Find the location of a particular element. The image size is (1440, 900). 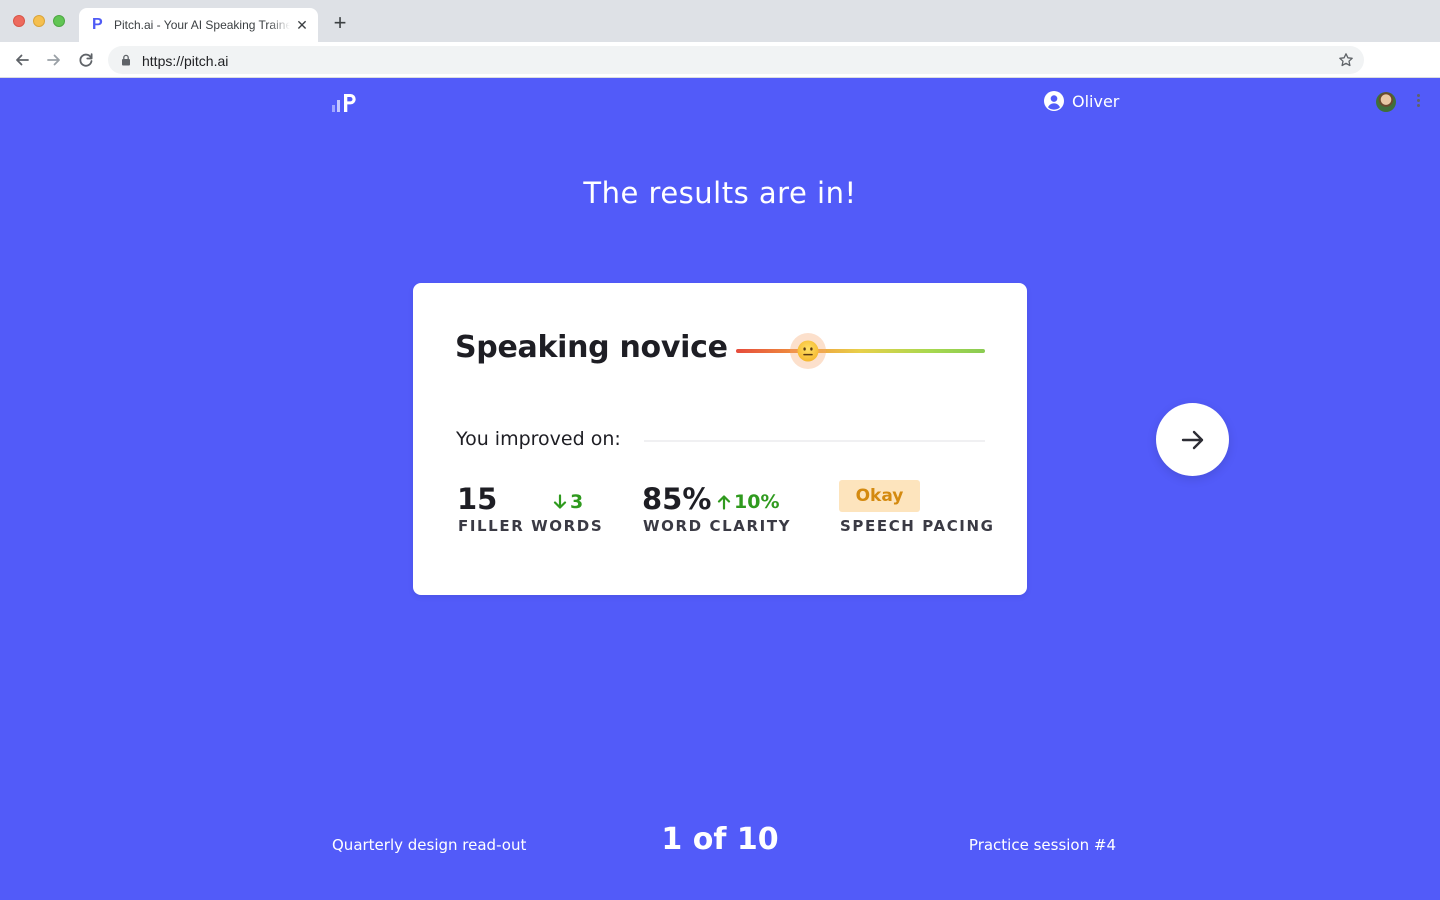

filler-words-value: 15 is located at coordinates (477, 499).